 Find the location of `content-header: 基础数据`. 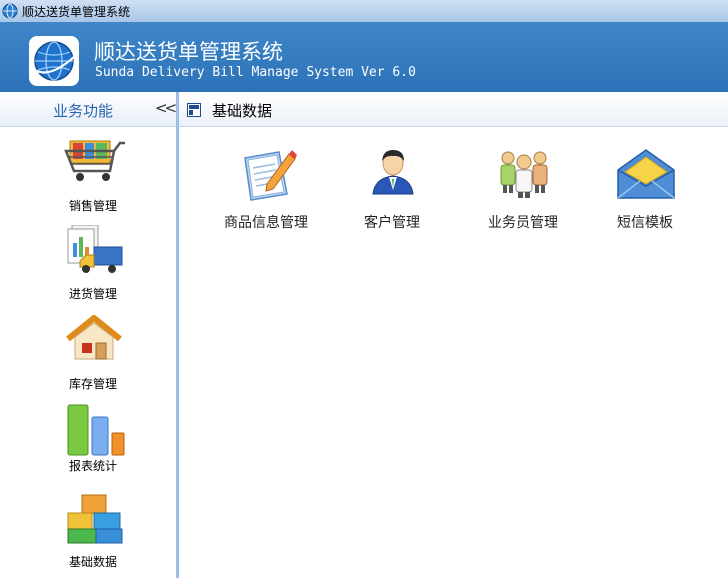

content-header: 基础数据 is located at coordinates (453, 109).